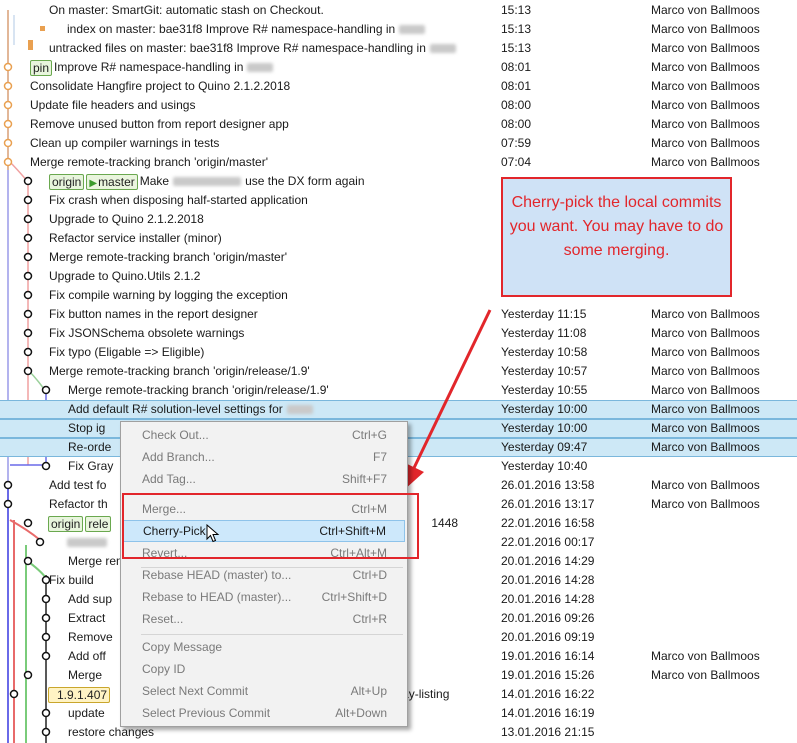 Image resolution: width=797 pixels, height=743 pixels. I want to click on commit-message: Update file headers and usings, so click(262, 105).